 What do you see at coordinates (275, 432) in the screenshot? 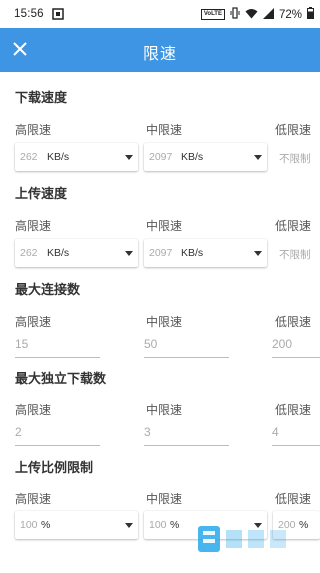
I see `downloads-low-value: 4` at bounding box center [275, 432].